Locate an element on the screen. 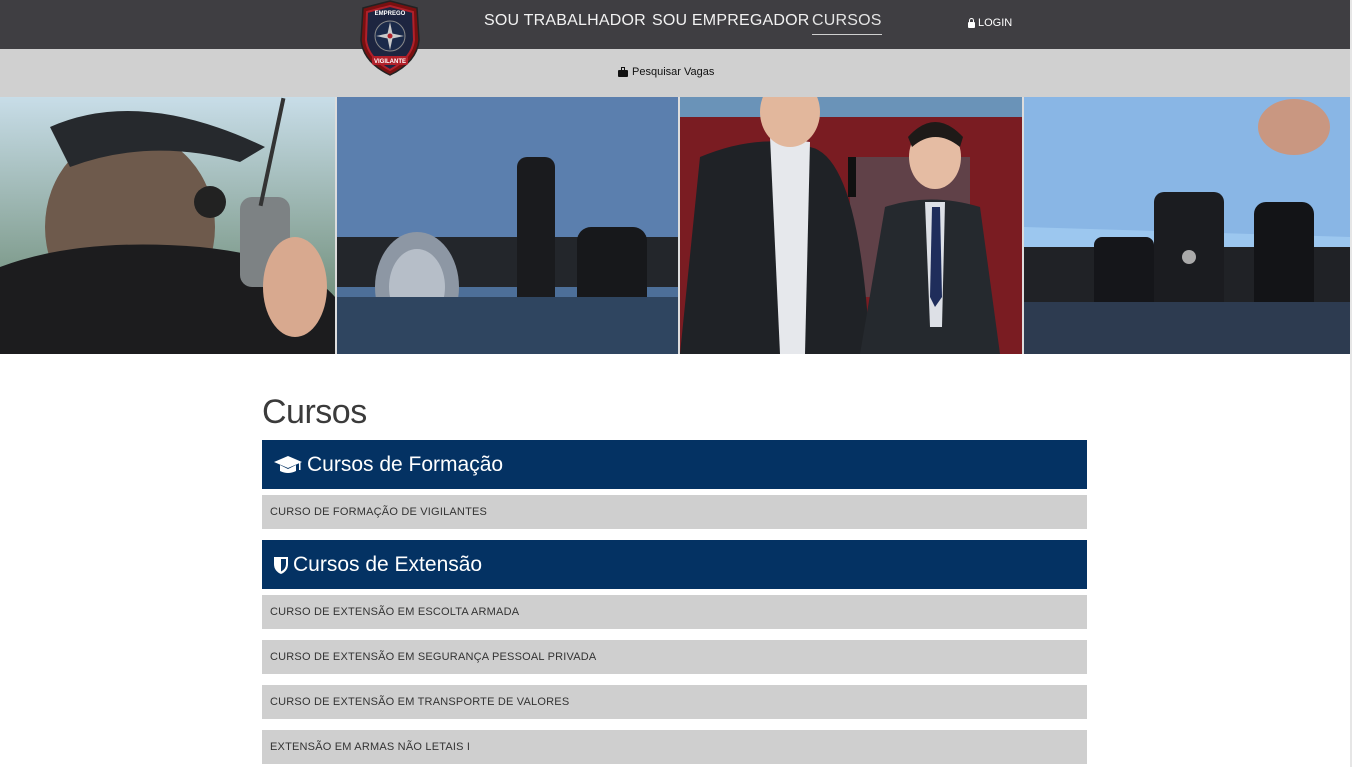  logo-top-text: EMPREGO is located at coordinates (390, 14).